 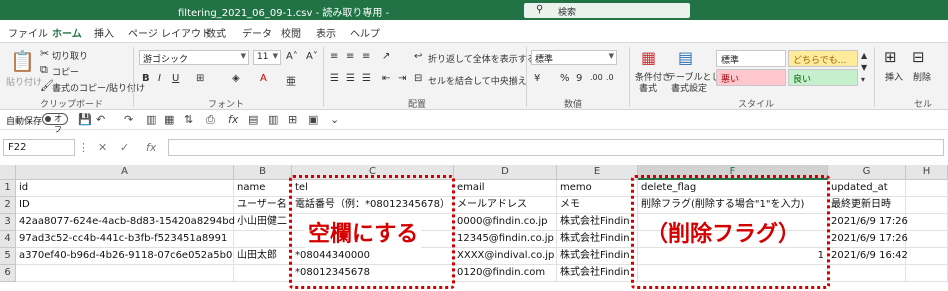 What do you see at coordinates (146, 78) in the screenshot?
I see `bold-icon: B` at bounding box center [146, 78].